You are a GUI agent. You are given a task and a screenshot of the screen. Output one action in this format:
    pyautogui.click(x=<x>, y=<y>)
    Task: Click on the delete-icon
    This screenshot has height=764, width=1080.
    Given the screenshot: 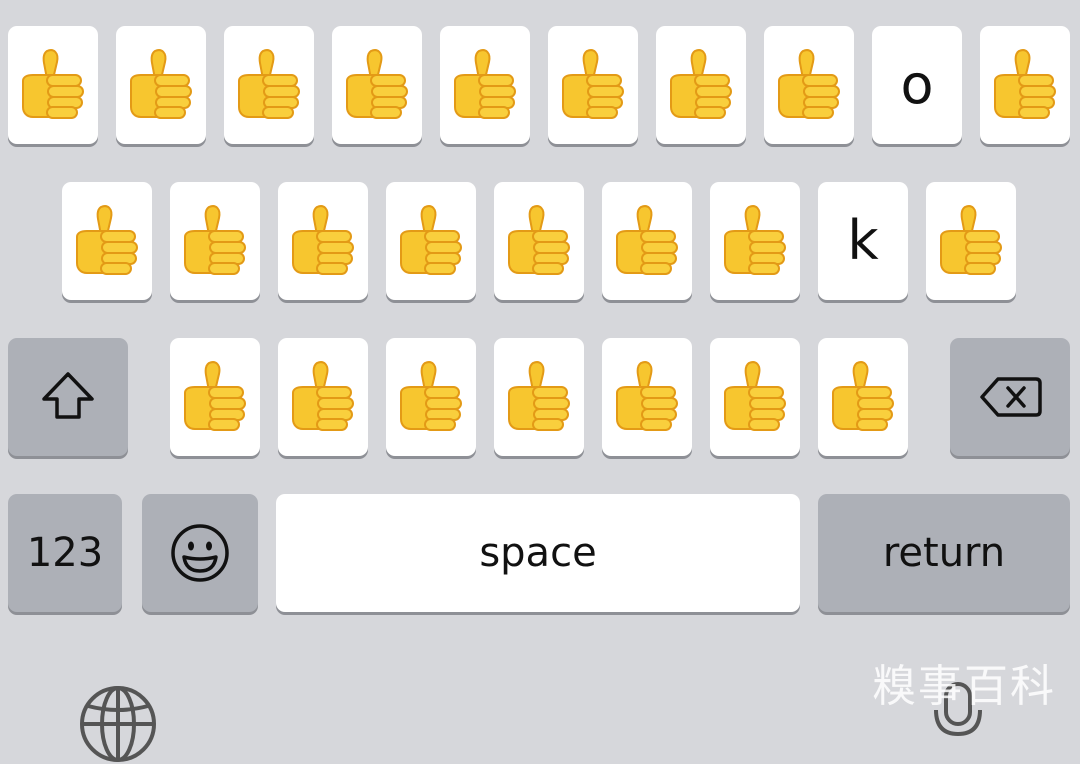 What is the action you would take?
    pyautogui.click(x=1011, y=397)
    